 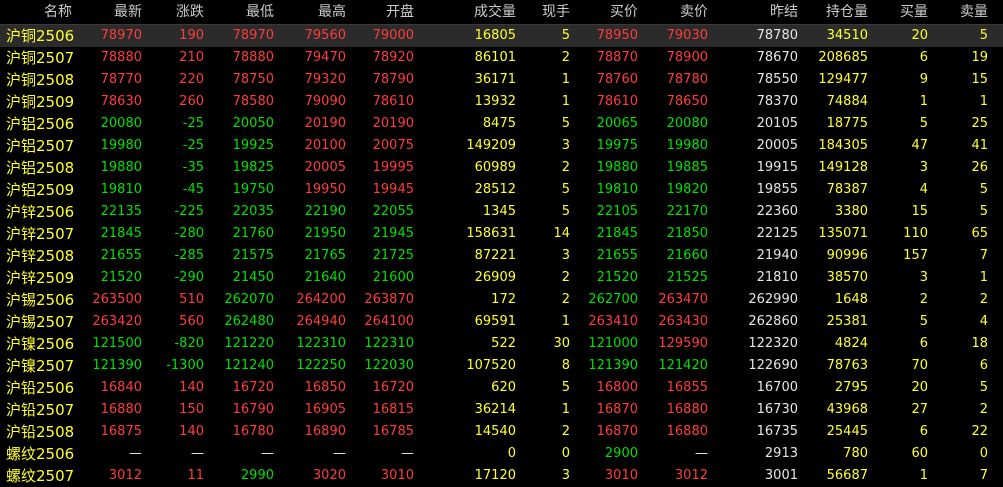 What do you see at coordinates (121, 79) in the screenshot?
I see `last-price-cell: 78770` at bounding box center [121, 79].